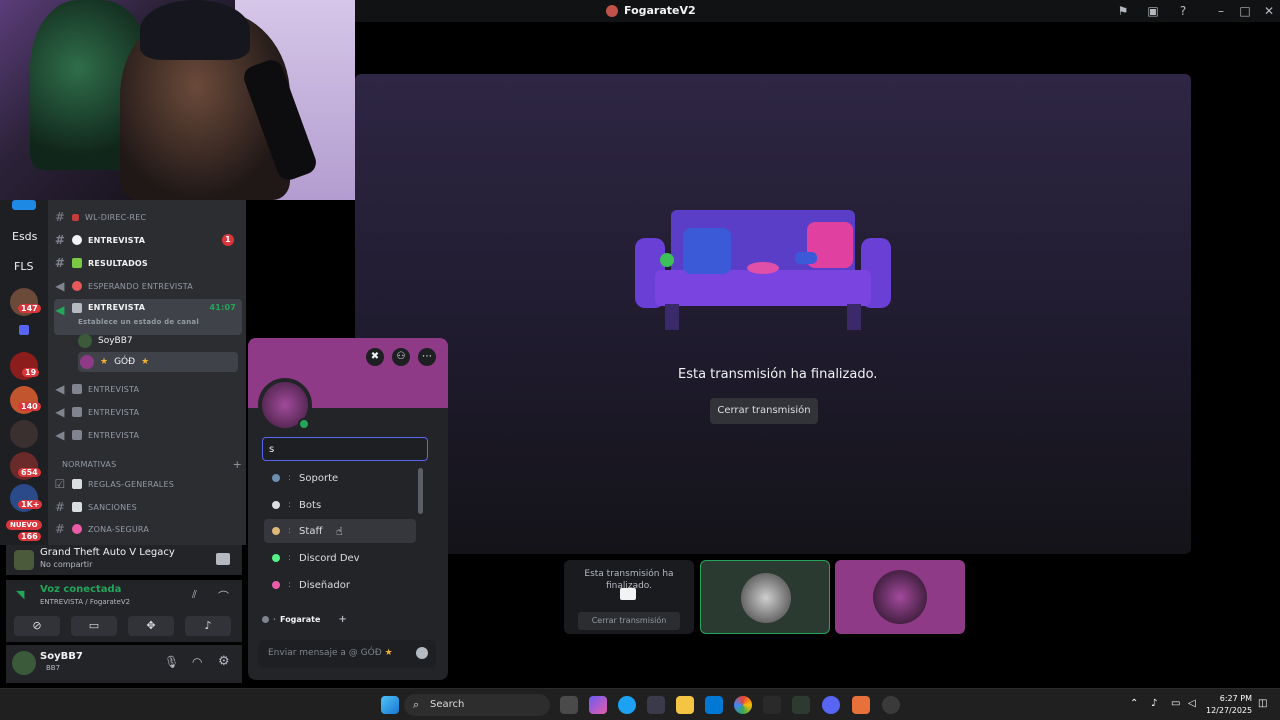 This screenshot has width=1280, height=720. I want to click on user-tag: BB7, so click(53, 668).